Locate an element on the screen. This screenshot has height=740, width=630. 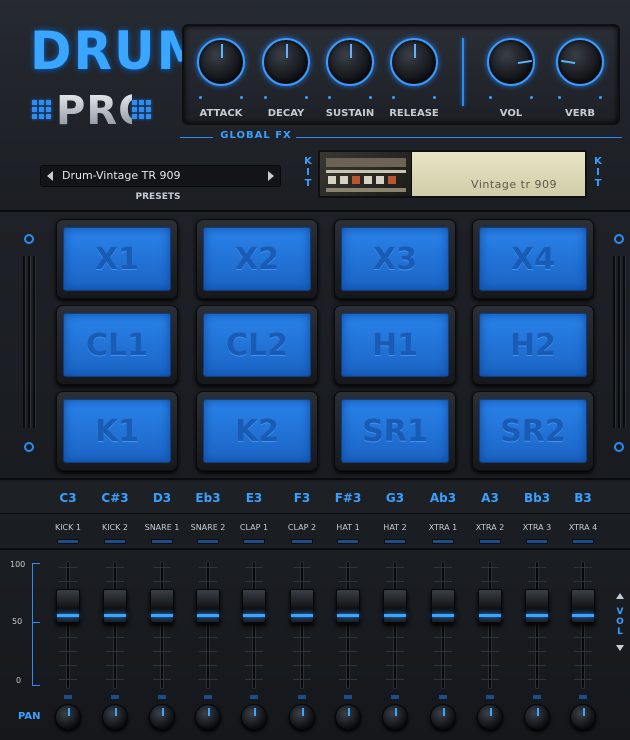
scale-0: 0 is located at coordinates (19, 680).